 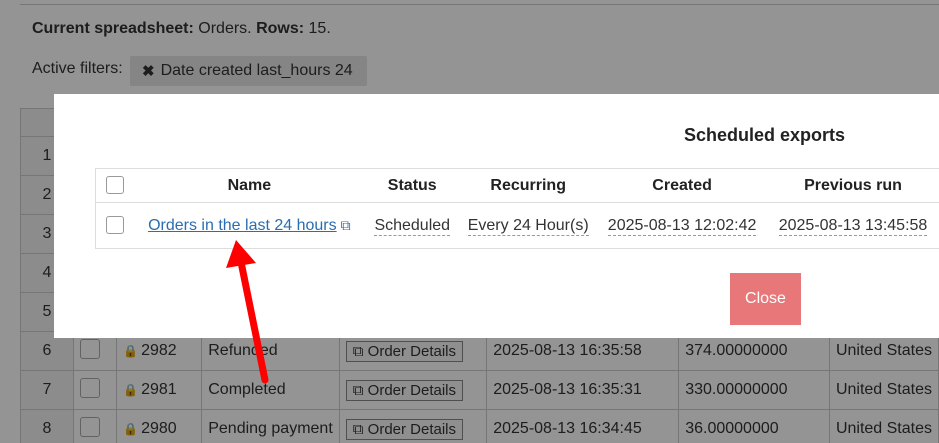 What do you see at coordinates (765, 135) in the screenshot?
I see `modal-title: Scheduled exports` at bounding box center [765, 135].